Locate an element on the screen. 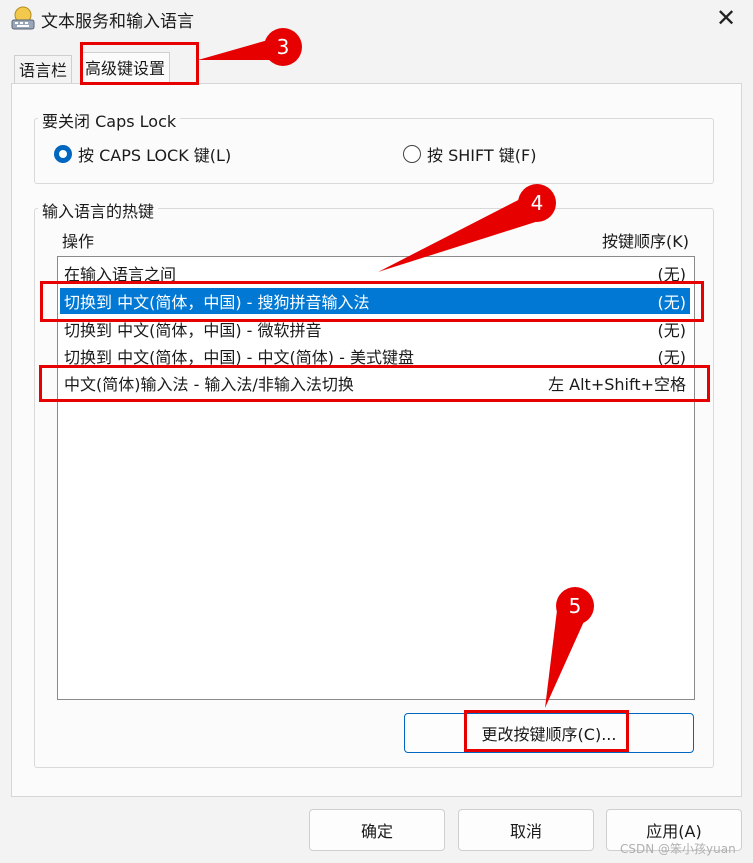 The image size is (753, 863). step-badge-5: 5 is located at coordinates (575, 606).